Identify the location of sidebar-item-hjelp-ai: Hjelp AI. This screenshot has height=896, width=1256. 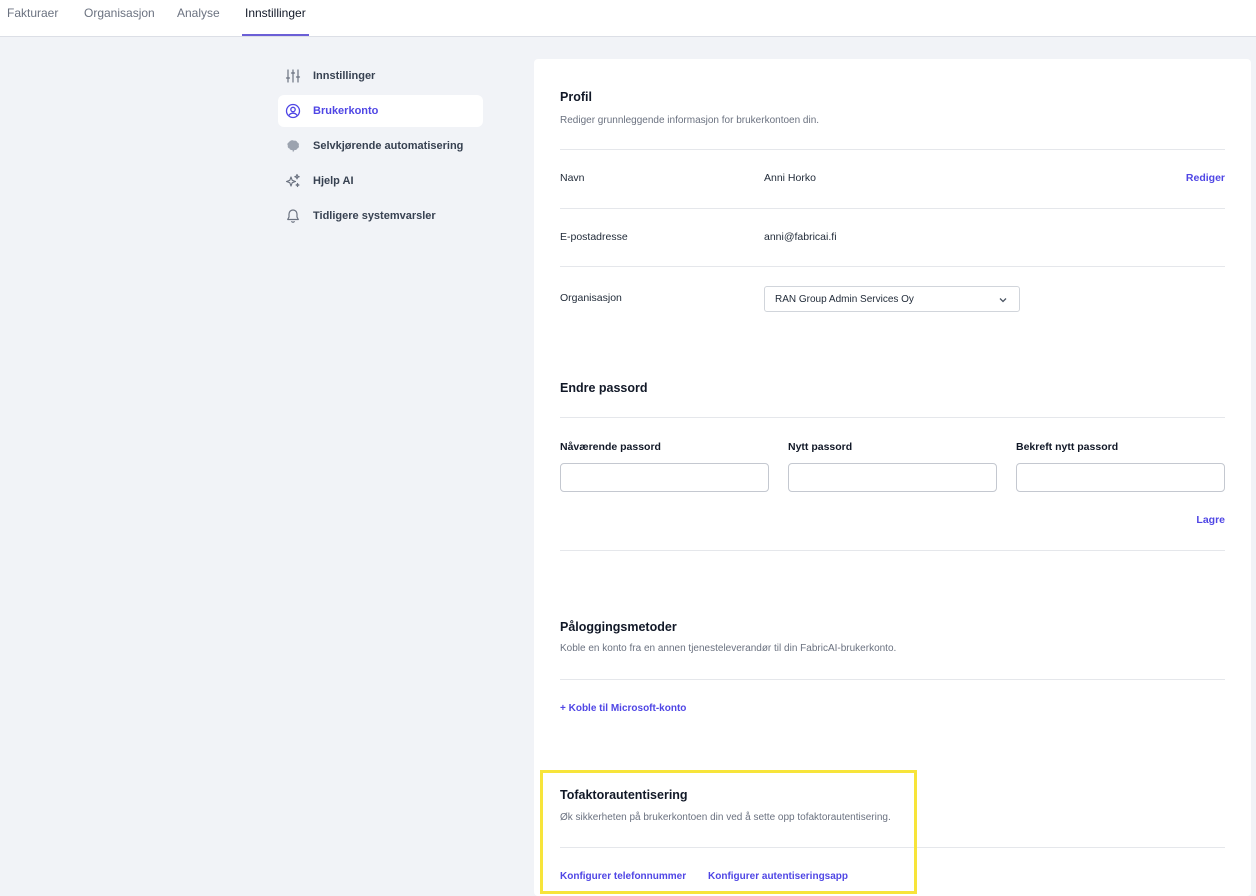
(380, 181).